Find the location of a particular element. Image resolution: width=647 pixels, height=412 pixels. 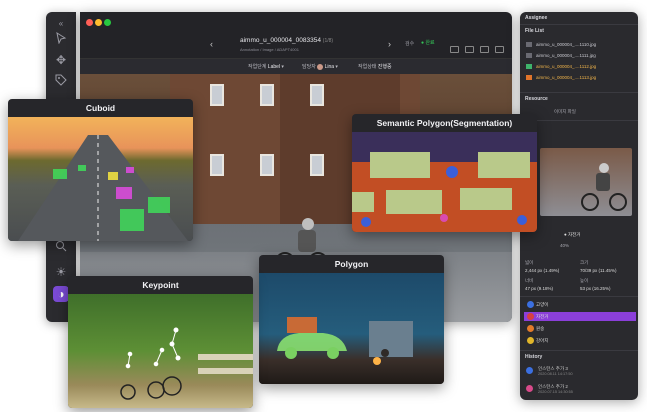

next-image-button: › is located at coordinates (389, 44).